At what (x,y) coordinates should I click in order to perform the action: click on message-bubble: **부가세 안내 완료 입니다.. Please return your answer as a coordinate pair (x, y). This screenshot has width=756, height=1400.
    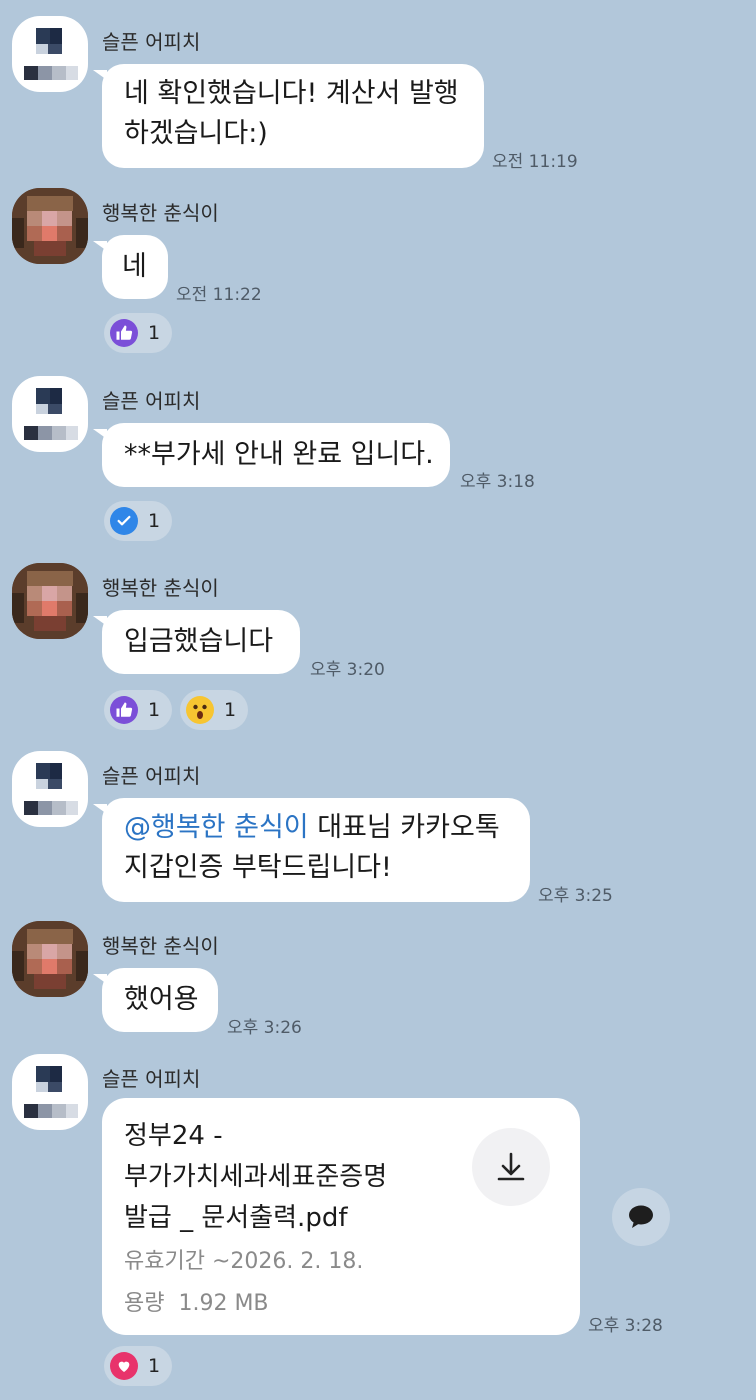
    Looking at the image, I should click on (271, 455).